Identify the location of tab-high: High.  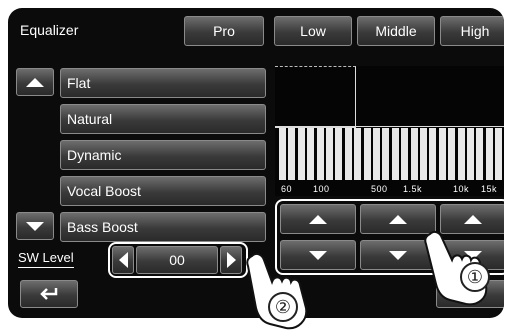
(472, 31).